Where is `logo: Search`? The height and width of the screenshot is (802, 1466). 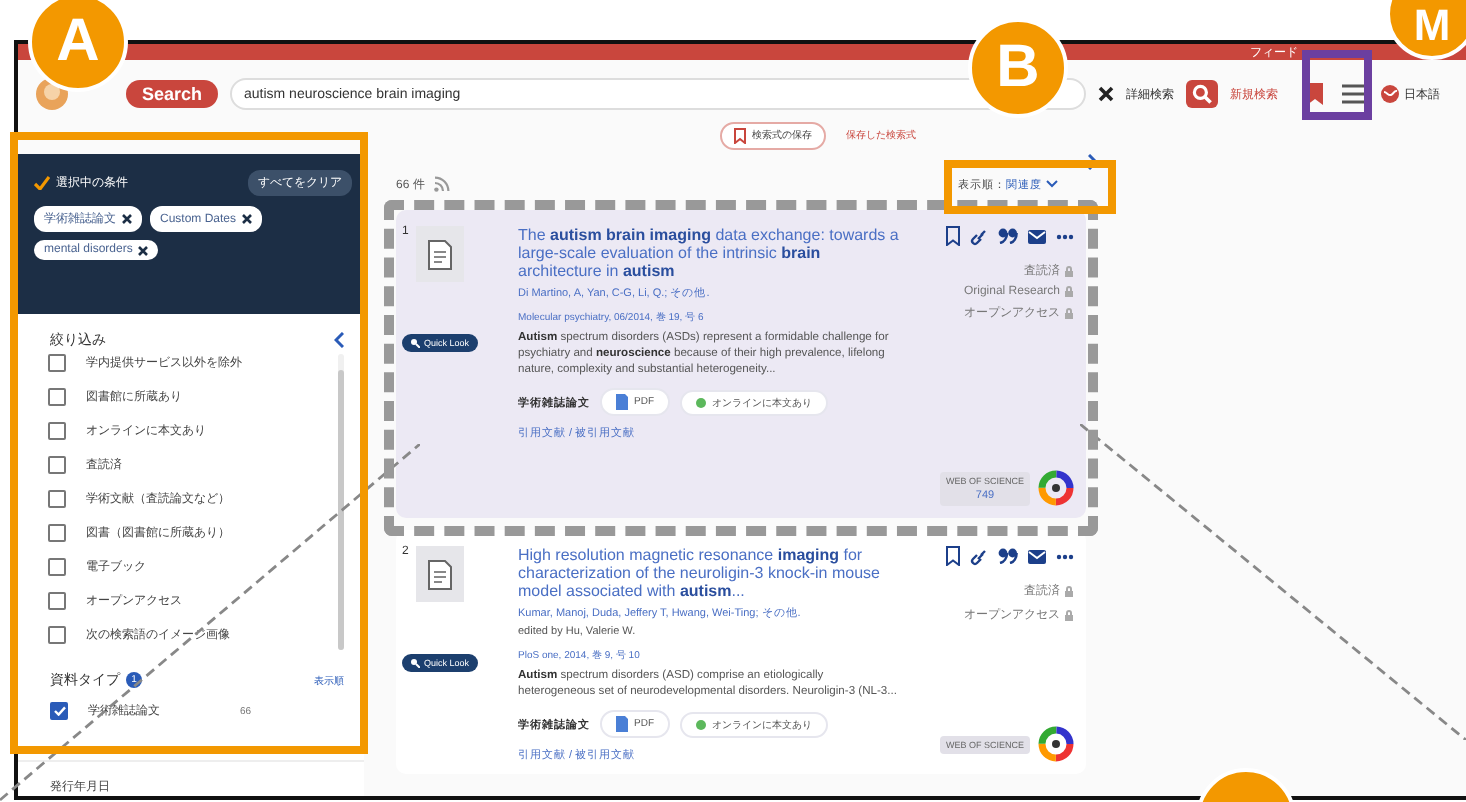 logo: Search is located at coordinates (172, 94).